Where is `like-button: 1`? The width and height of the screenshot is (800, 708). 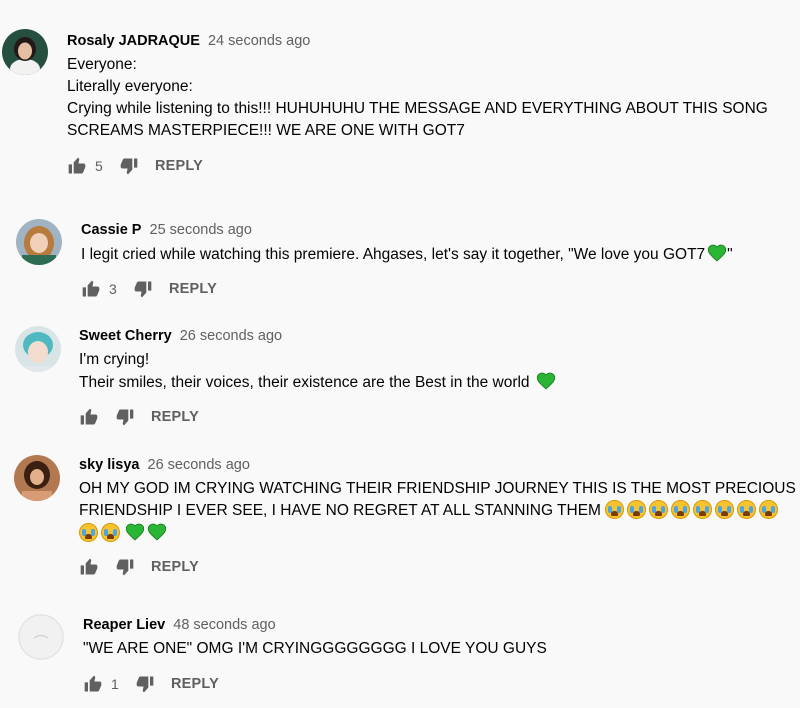 like-button: 1 is located at coordinates (106, 684).